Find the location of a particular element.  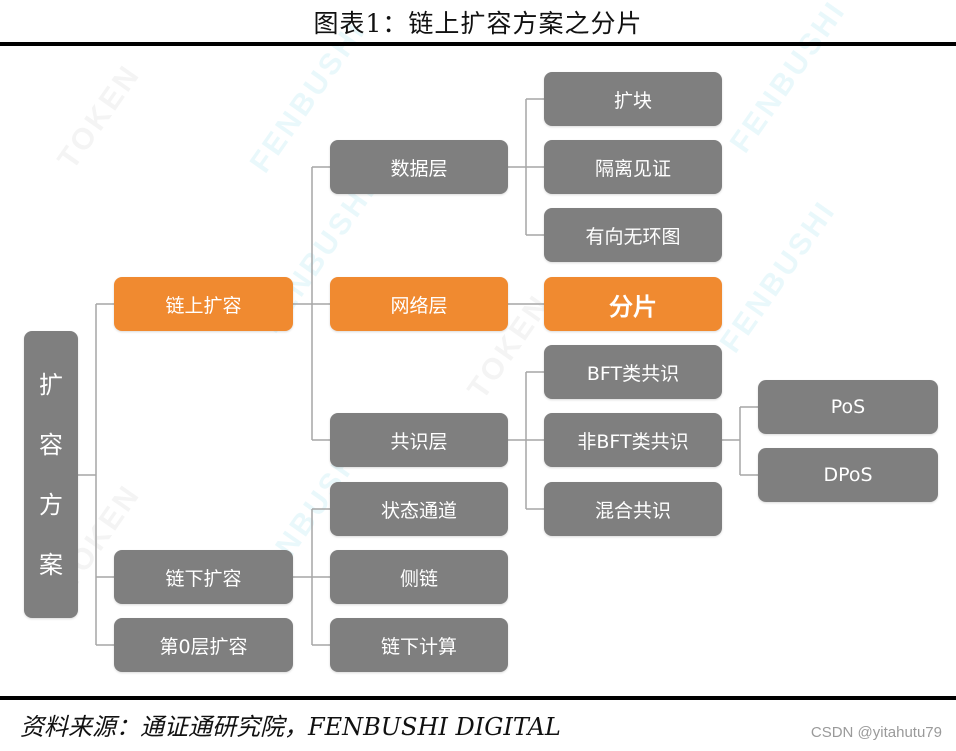

node-layer0-scaling: 第0层扩容 is located at coordinates (203, 645).